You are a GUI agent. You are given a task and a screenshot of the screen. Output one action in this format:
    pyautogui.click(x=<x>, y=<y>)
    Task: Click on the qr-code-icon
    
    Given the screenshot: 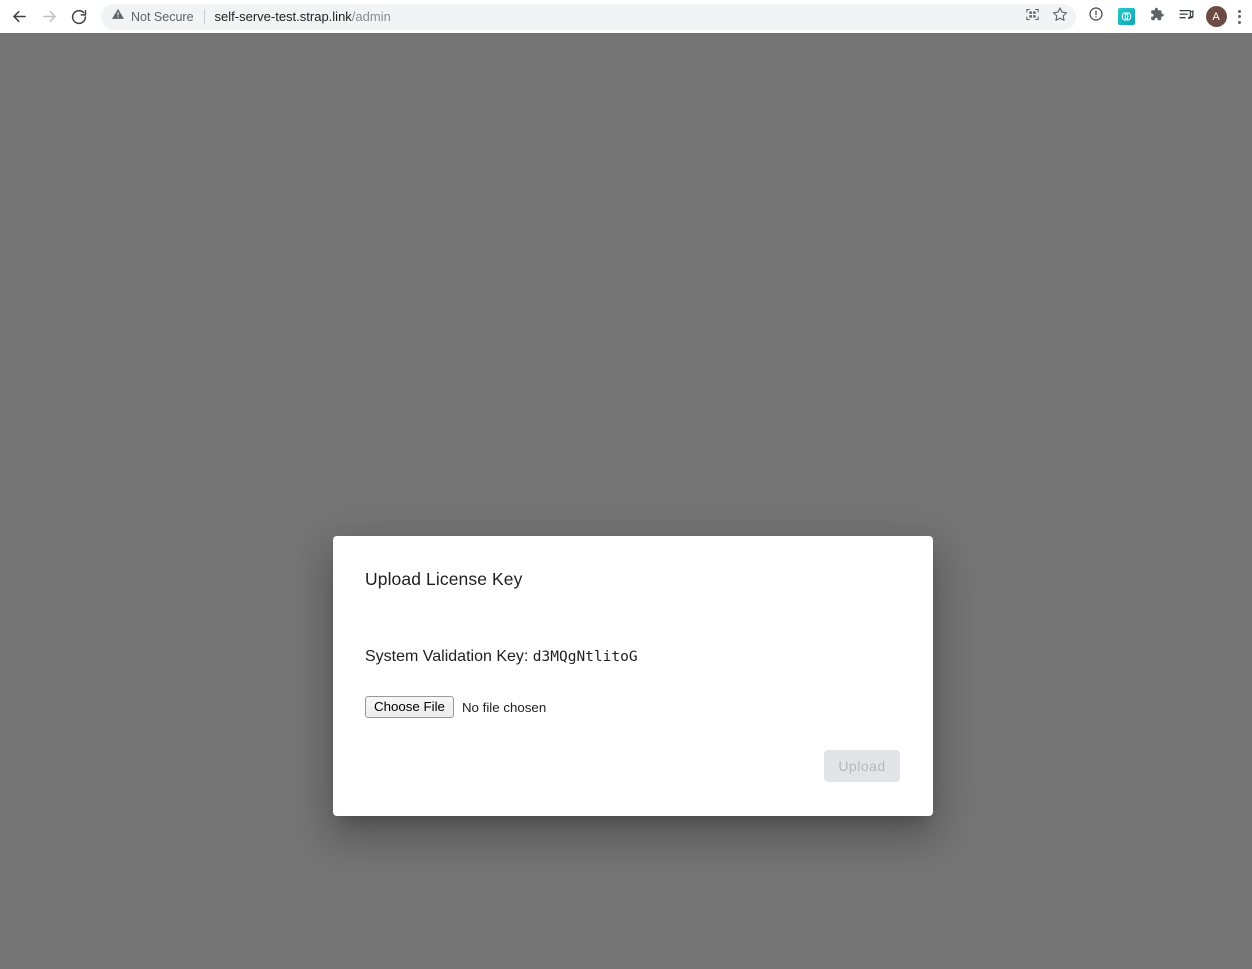 What is the action you would take?
    pyautogui.click(x=1032, y=17)
    